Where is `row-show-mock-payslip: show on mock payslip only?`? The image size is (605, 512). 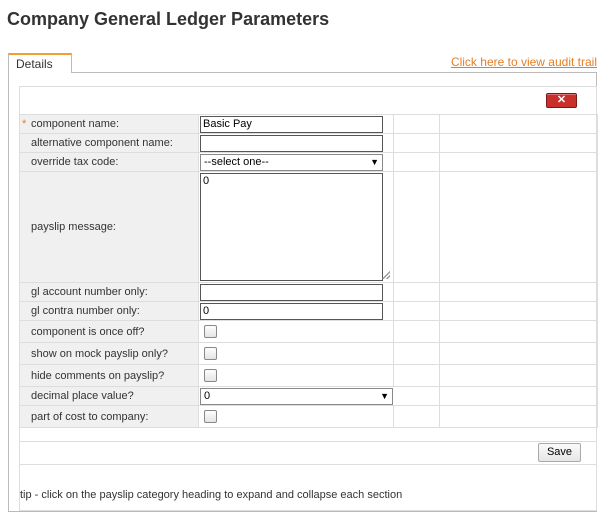
row-show-mock-payslip: show on mock payslip only? is located at coordinates (308, 353).